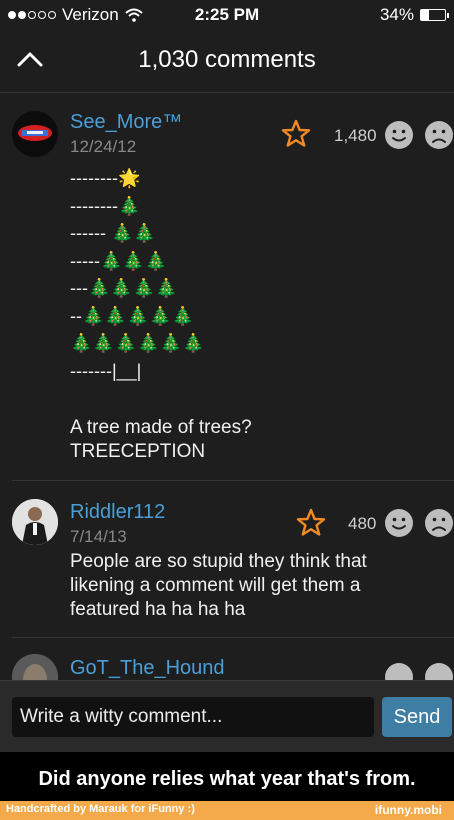  I want to click on page-title: 1,030 comments, so click(227, 59).